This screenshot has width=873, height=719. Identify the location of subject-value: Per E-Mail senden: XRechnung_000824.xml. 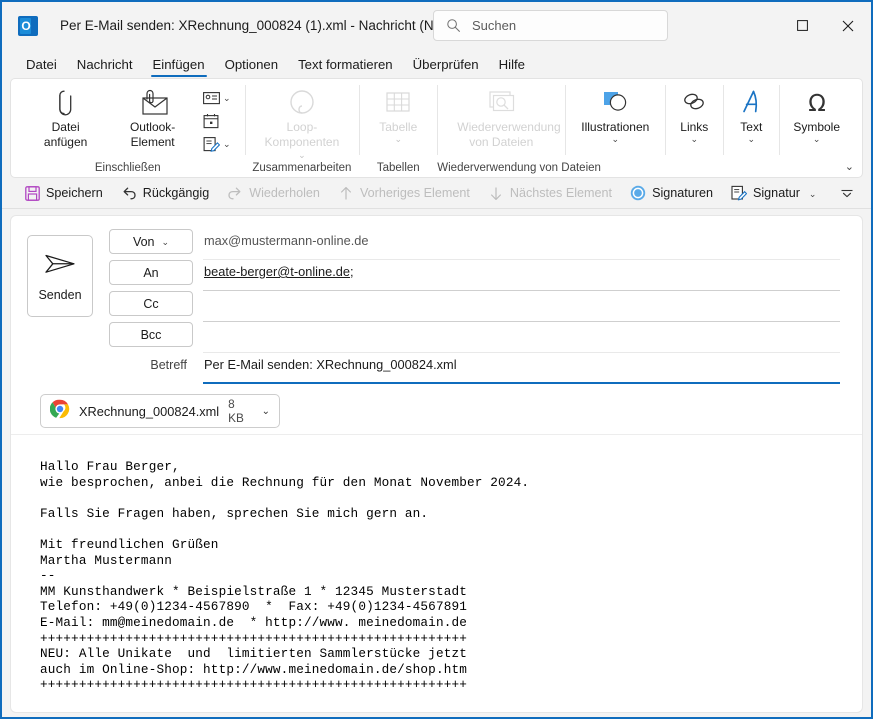
(521, 368).